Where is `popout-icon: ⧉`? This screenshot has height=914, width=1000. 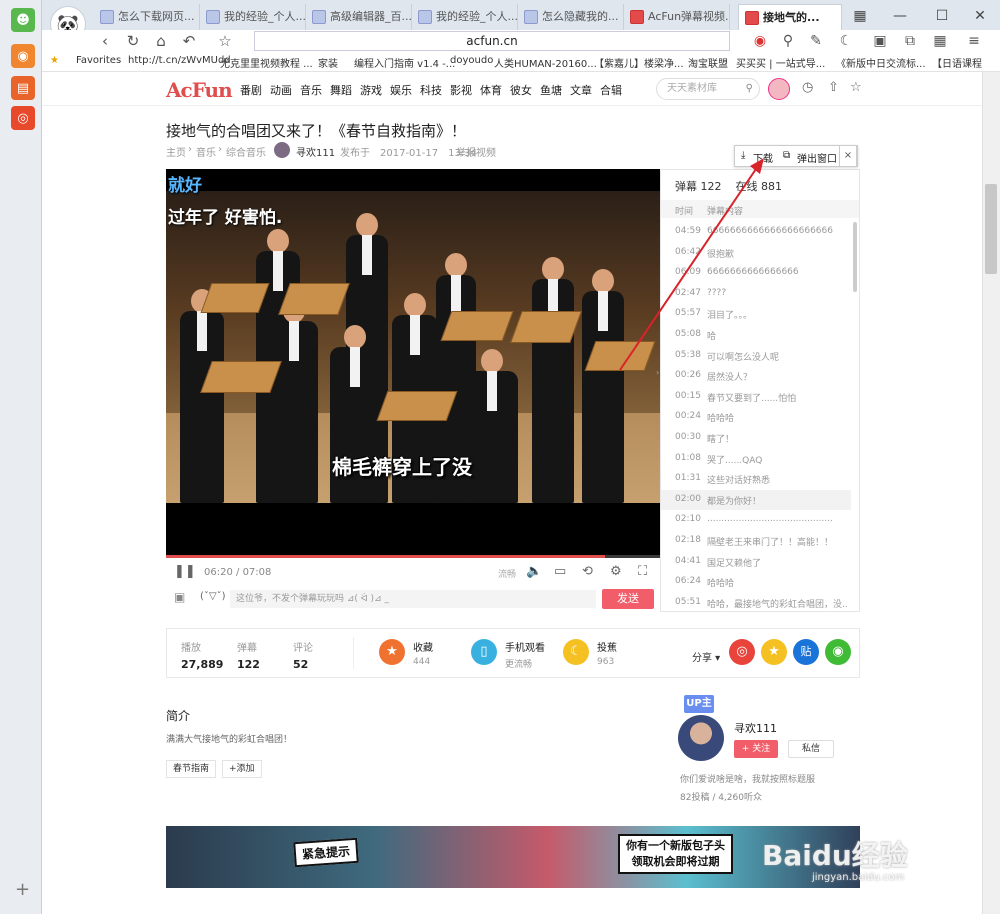
popout-icon: ⧉ is located at coordinates (786, 155).